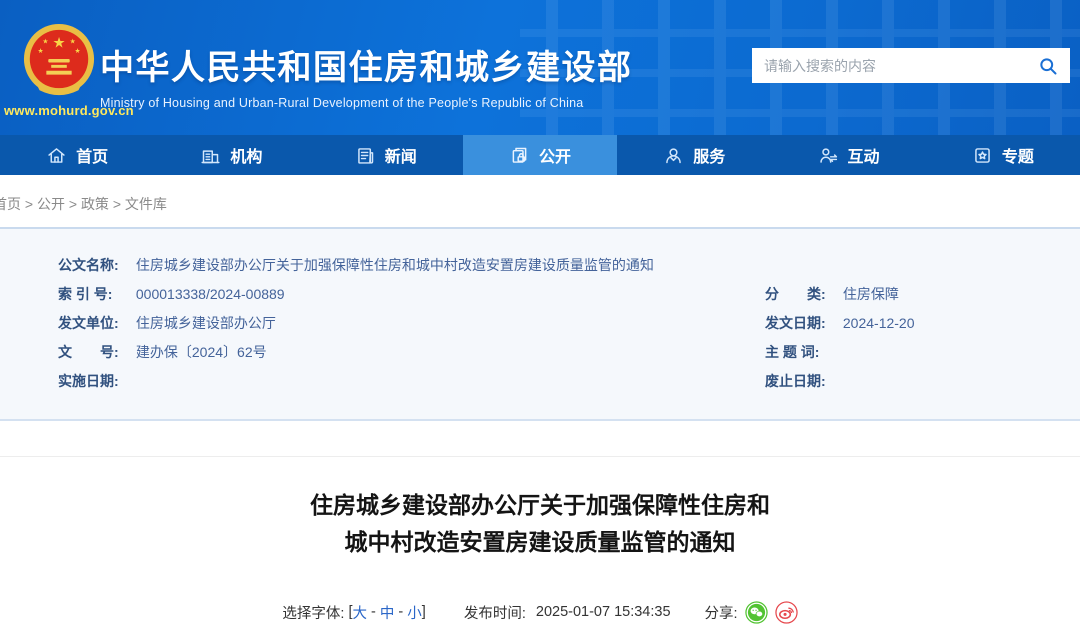 The image size is (1080, 636). I want to click on repeal-date-label: 废止日期:, so click(795, 380).